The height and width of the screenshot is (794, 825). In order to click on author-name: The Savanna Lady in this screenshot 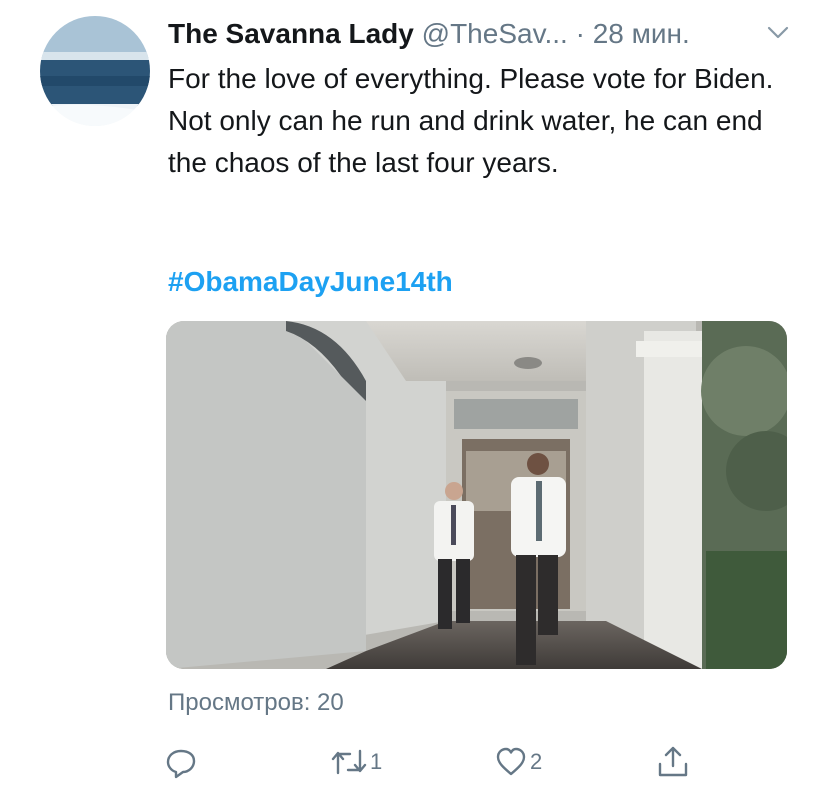, I will do `click(291, 33)`.